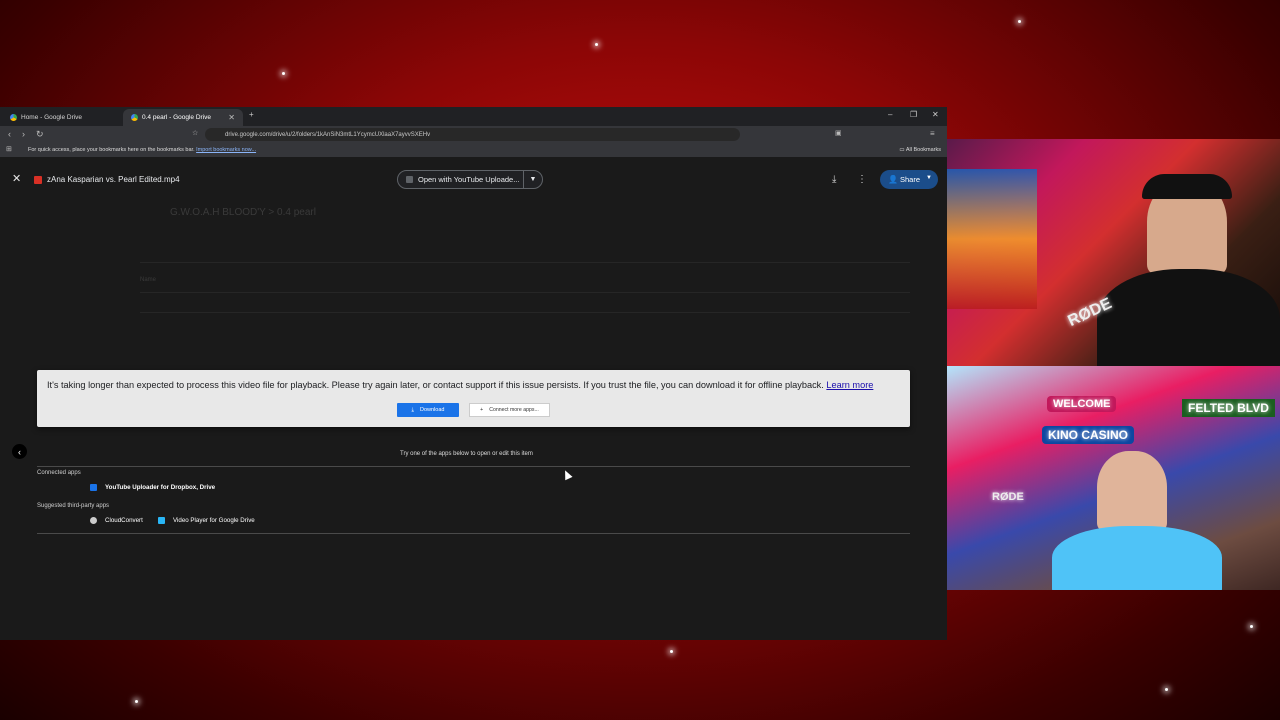 The height and width of the screenshot is (720, 1280). I want to click on guest-shirt, so click(1137, 558).